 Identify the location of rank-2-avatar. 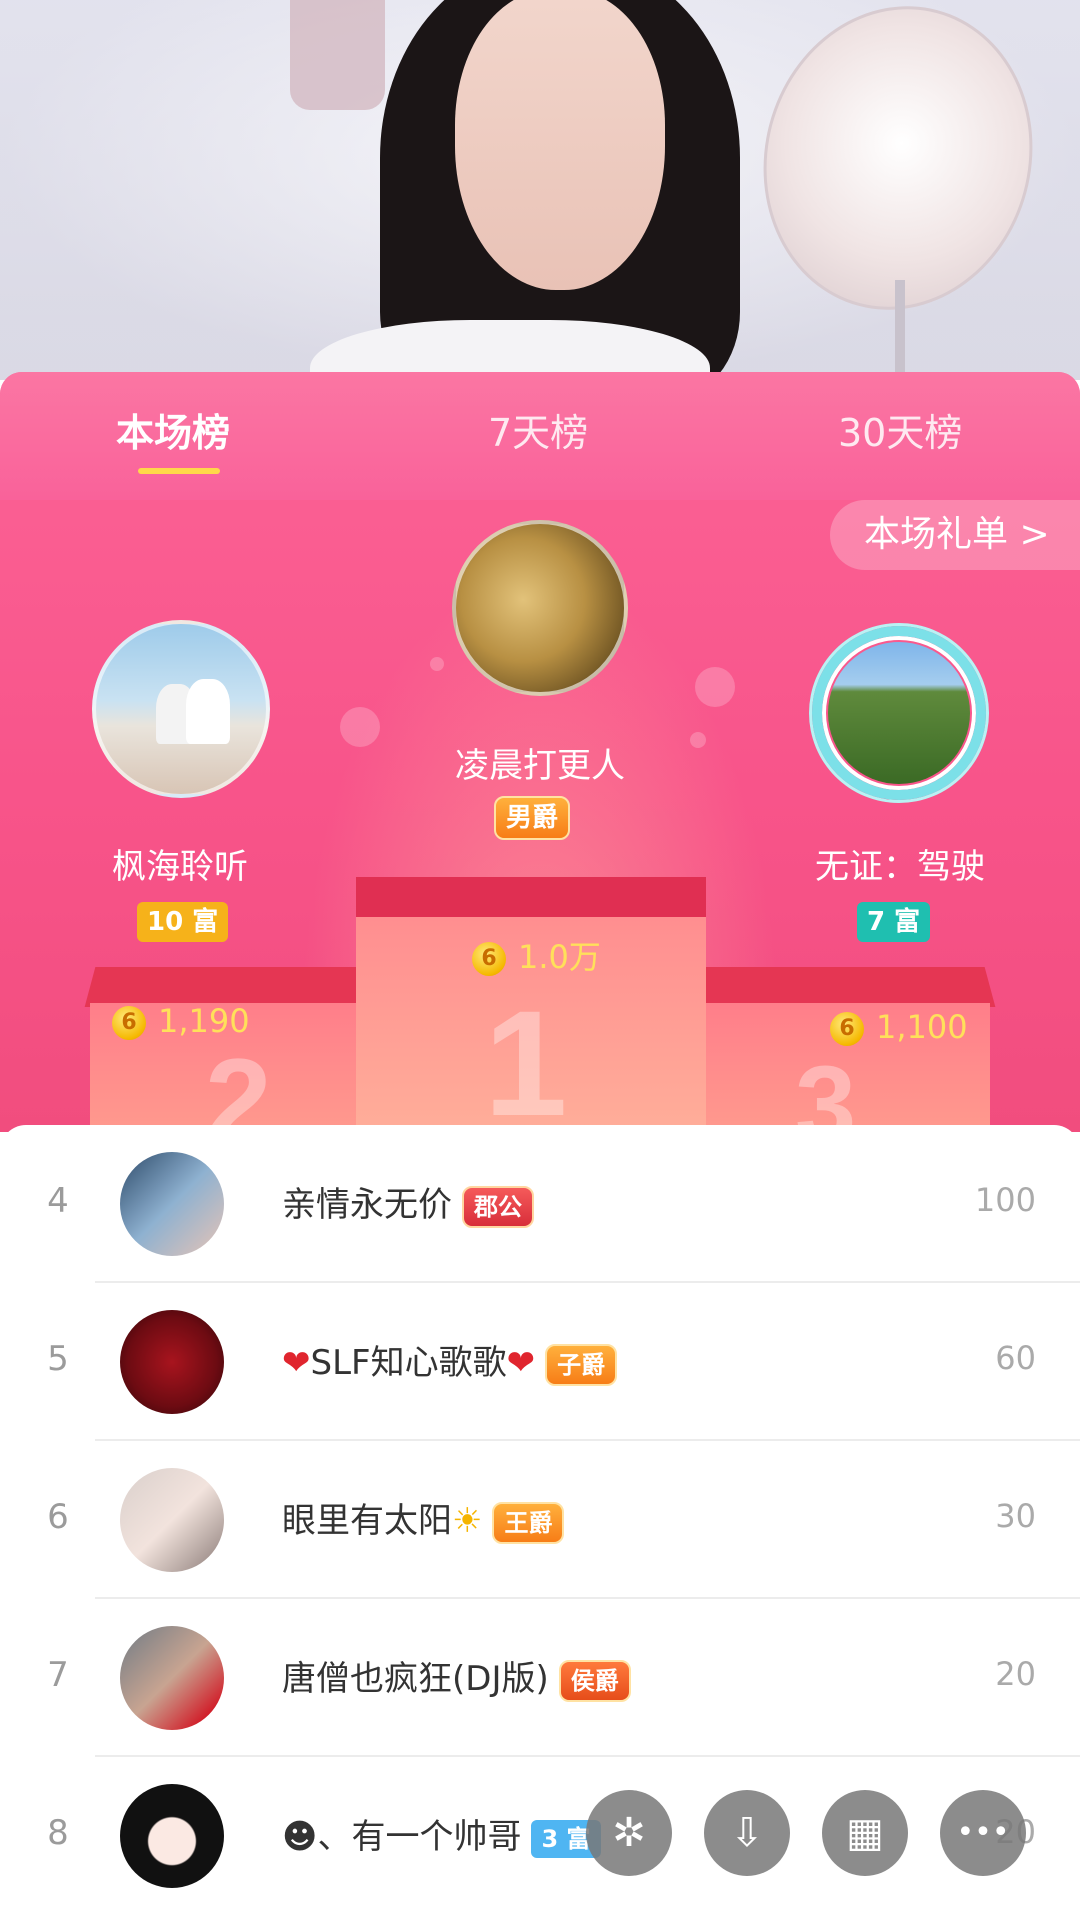
(181, 709).